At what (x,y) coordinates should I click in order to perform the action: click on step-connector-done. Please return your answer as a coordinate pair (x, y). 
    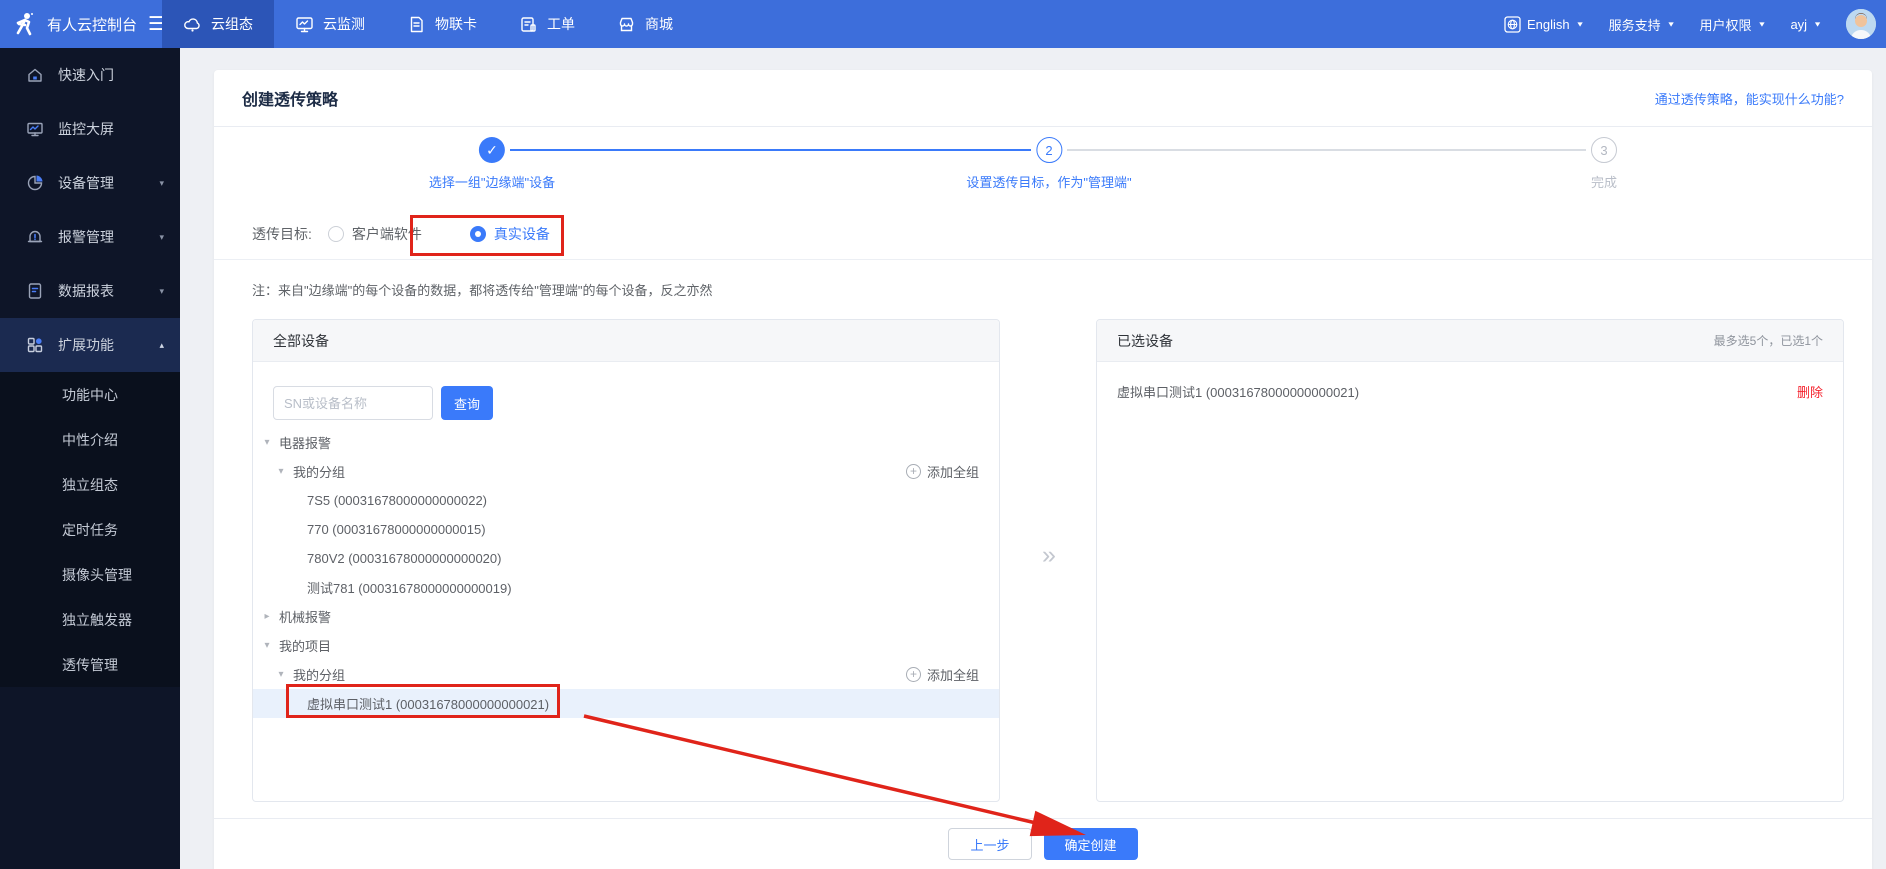
    Looking at the image, I should click on (770, 150).